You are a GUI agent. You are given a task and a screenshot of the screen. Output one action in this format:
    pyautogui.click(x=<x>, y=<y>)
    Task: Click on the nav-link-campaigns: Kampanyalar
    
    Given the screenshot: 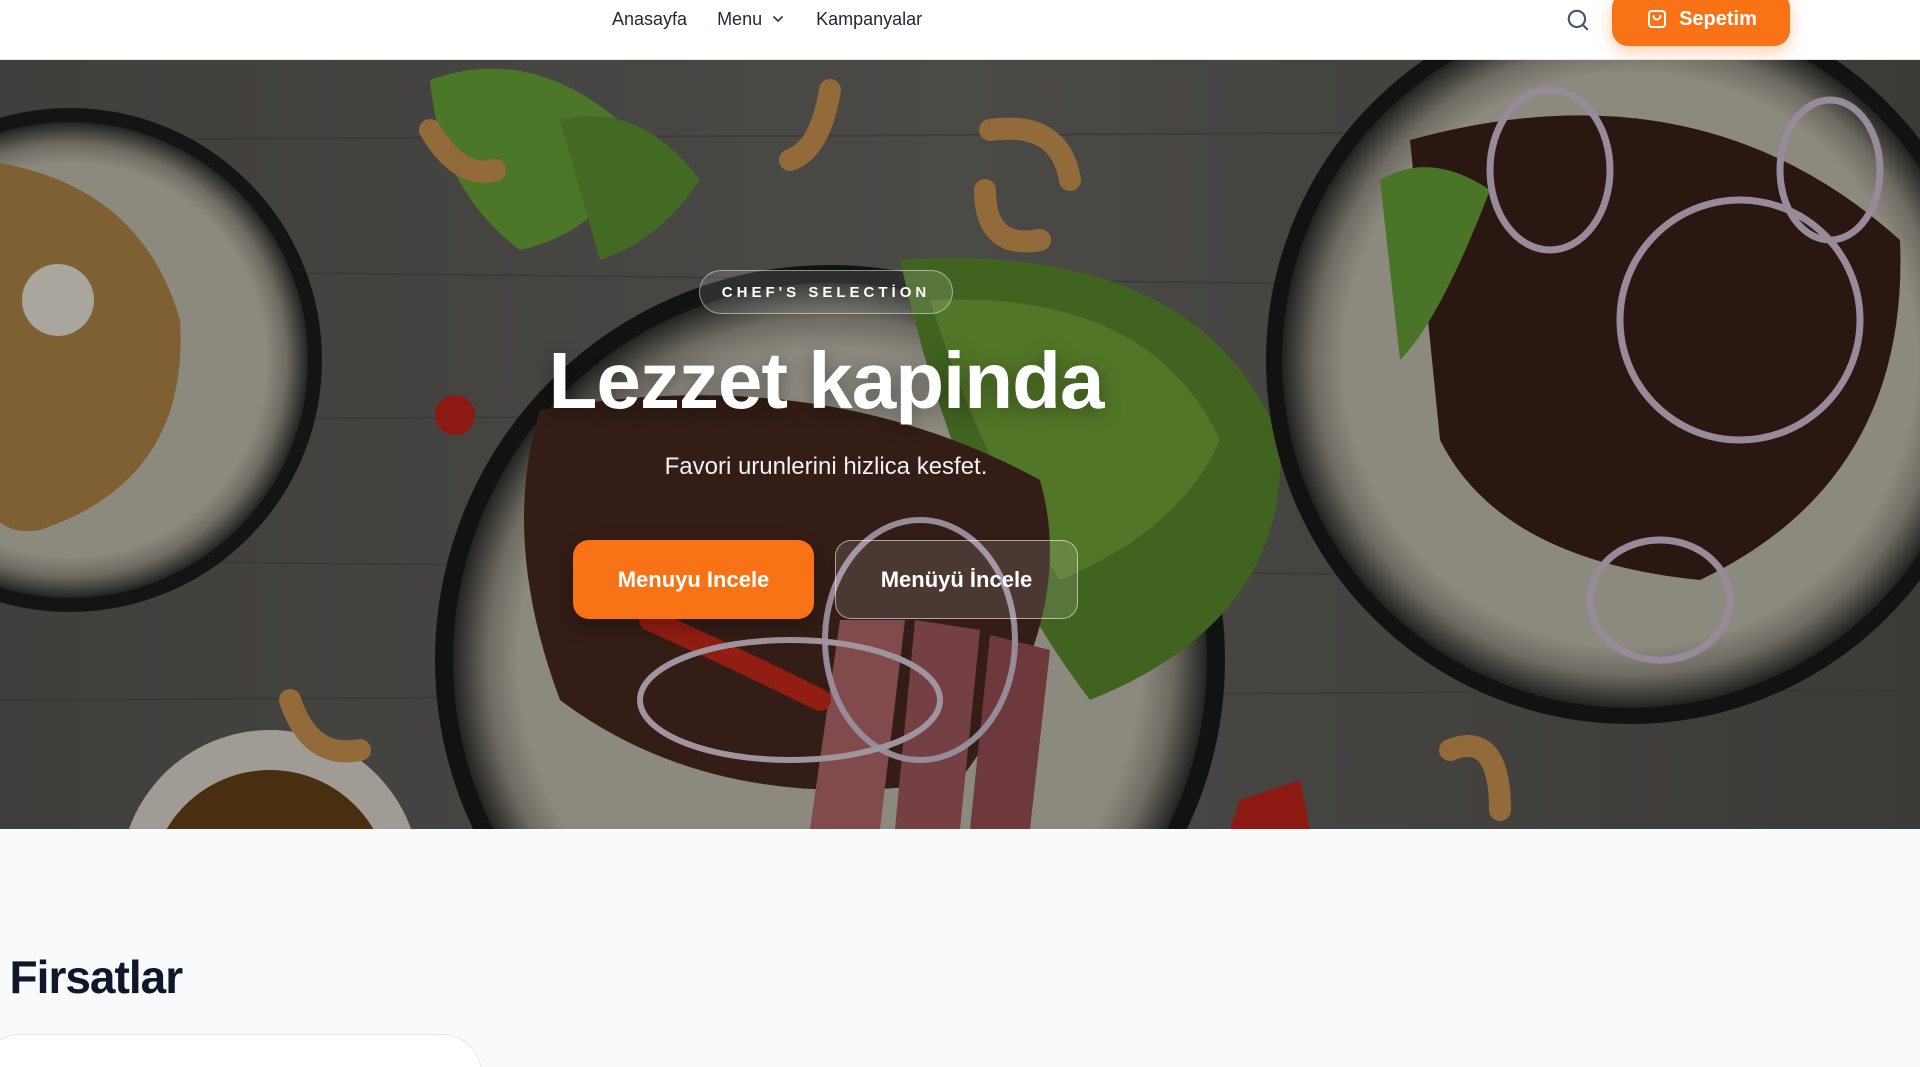 What is the action you would take?
    pyautogui.click(x=869, y=19)
    